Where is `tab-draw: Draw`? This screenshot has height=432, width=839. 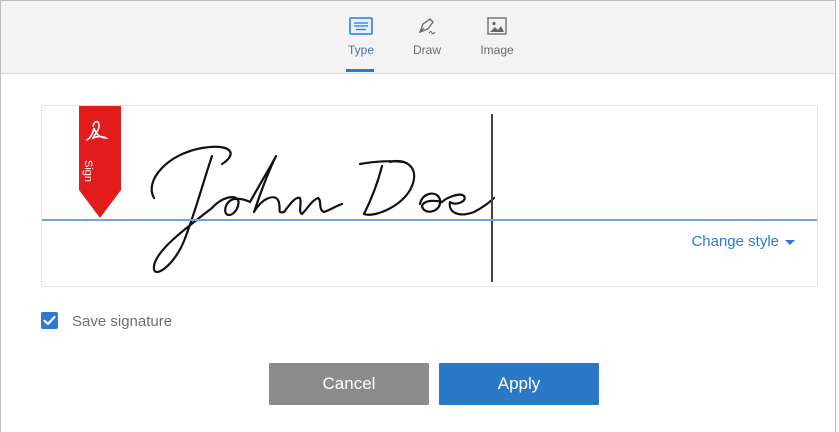
tab-draw: Draw is located at coordinates (427, 43).